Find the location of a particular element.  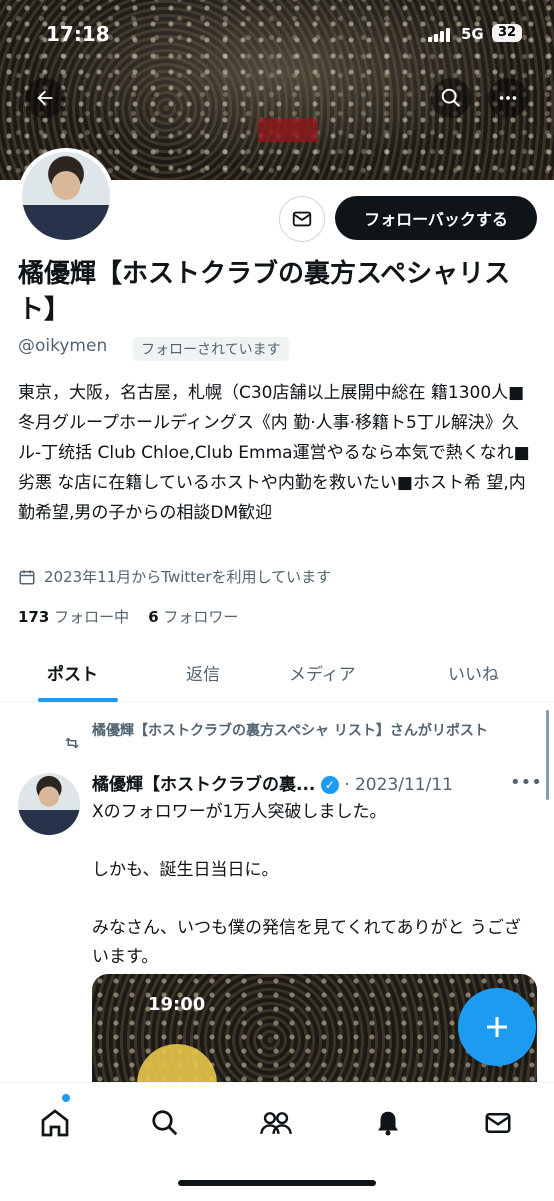

profile-name: 橘優輝【ホストクラブの裏方スペシャリスト】 is located at coordinates (264, 292).